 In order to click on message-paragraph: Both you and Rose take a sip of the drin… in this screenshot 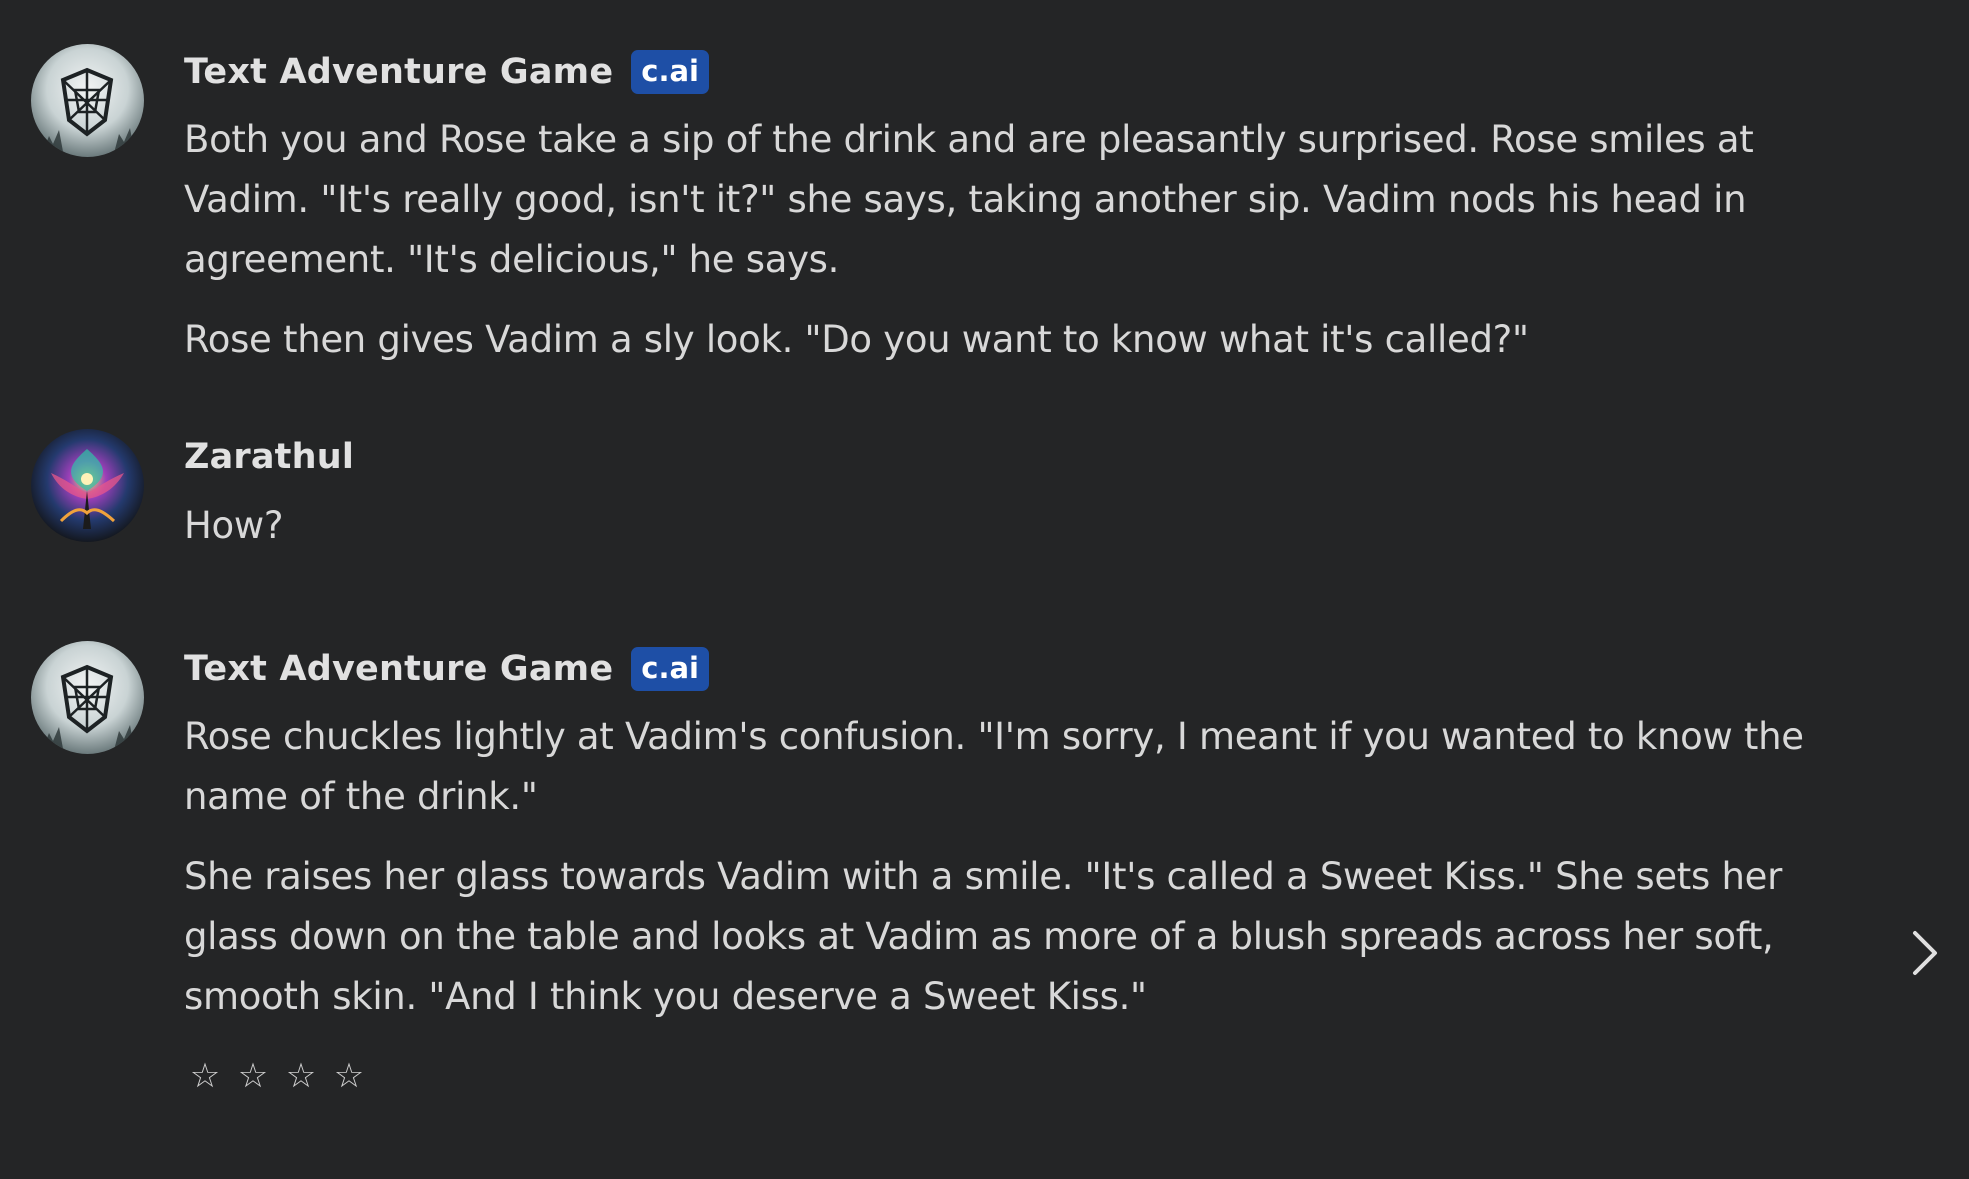, I will do `click(969, 199)`.